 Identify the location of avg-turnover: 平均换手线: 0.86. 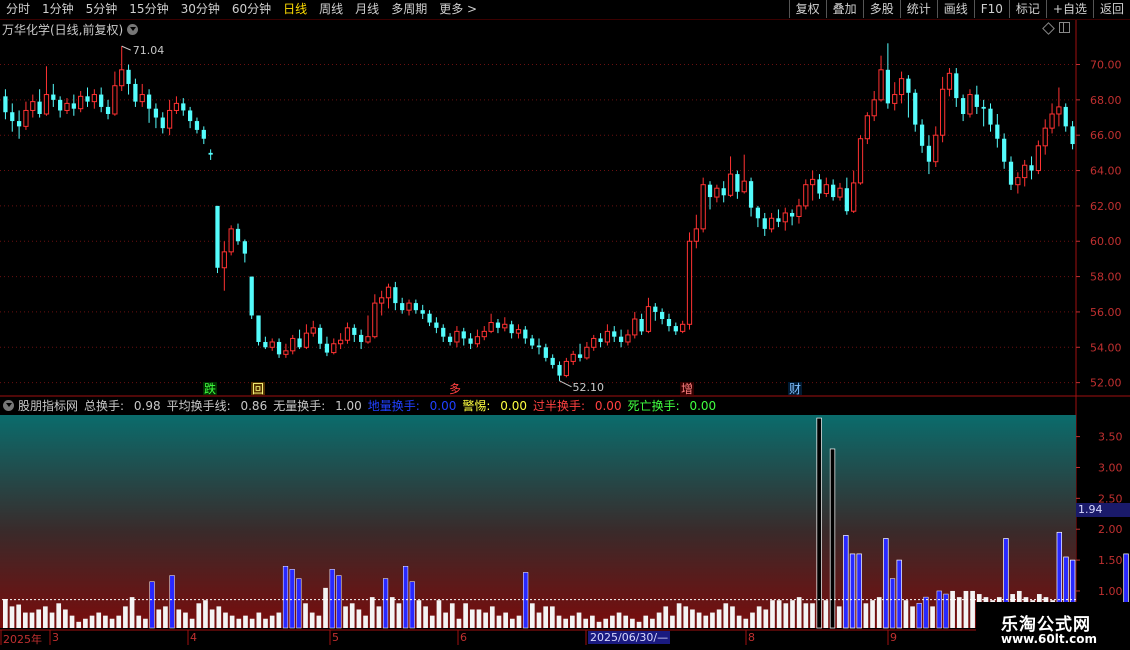
(217, 405).